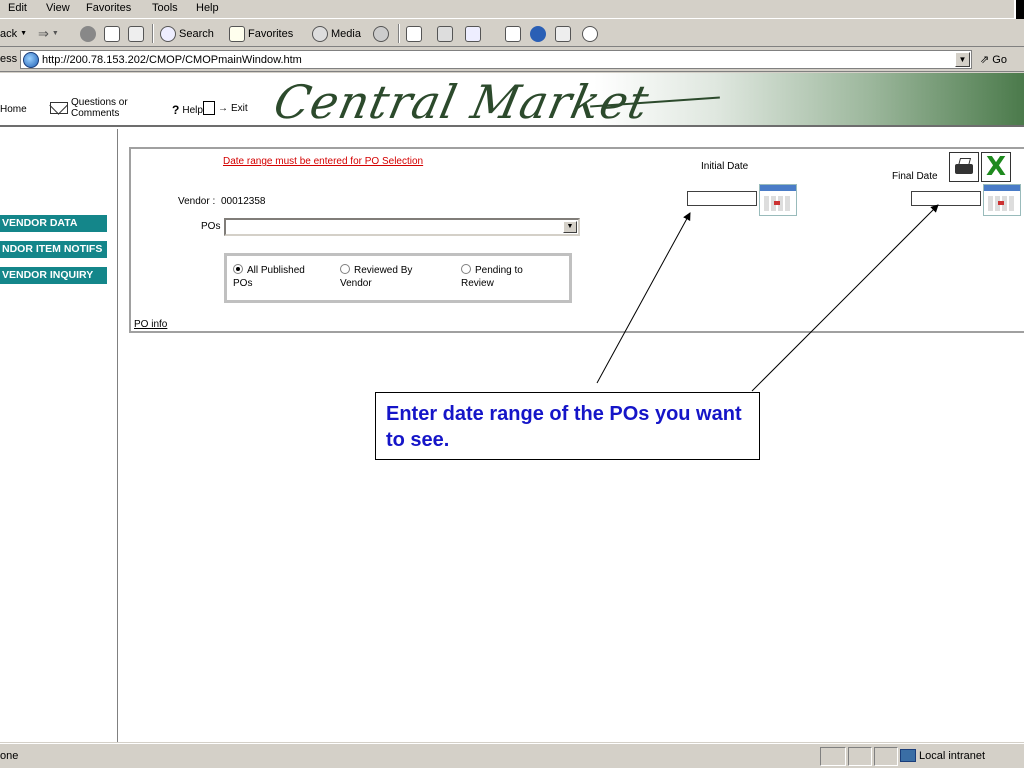  Describe the element at coordinates (381, 34) in the screenshot. I see `history-icon` at that location.